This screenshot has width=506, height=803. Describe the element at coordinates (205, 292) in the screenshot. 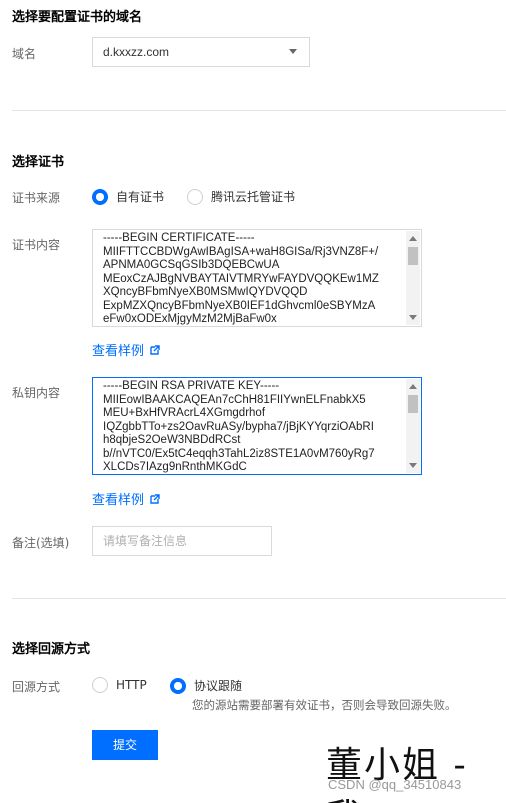

I see `certificate-line: XQncyBFbmNyeXB0MSMwIQYDVQQD` at that location.